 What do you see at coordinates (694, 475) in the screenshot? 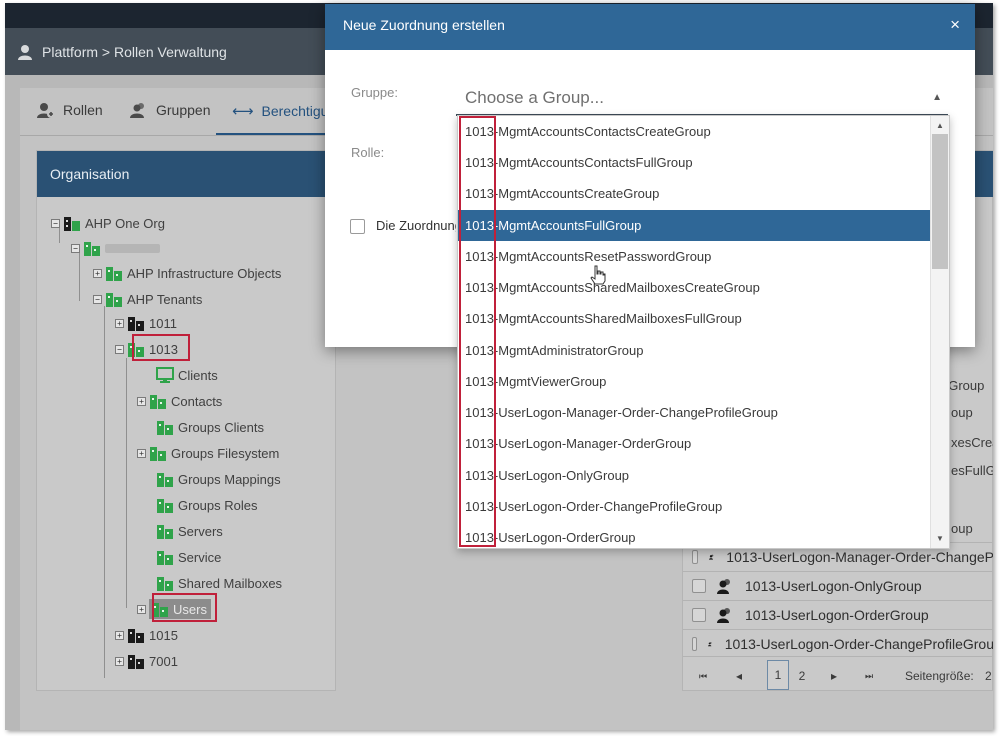
I see `dropdown-option: 1013-UserLogon-OnlyGroup` at bounding box center [694, 475].